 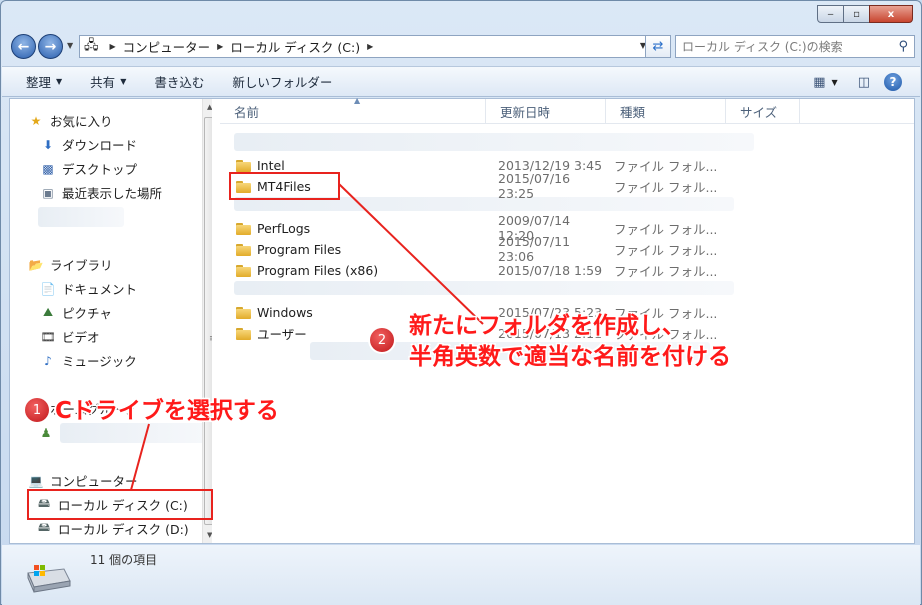 I want to click on sidebar-label: コンピューター, so click(x=94, y=481).